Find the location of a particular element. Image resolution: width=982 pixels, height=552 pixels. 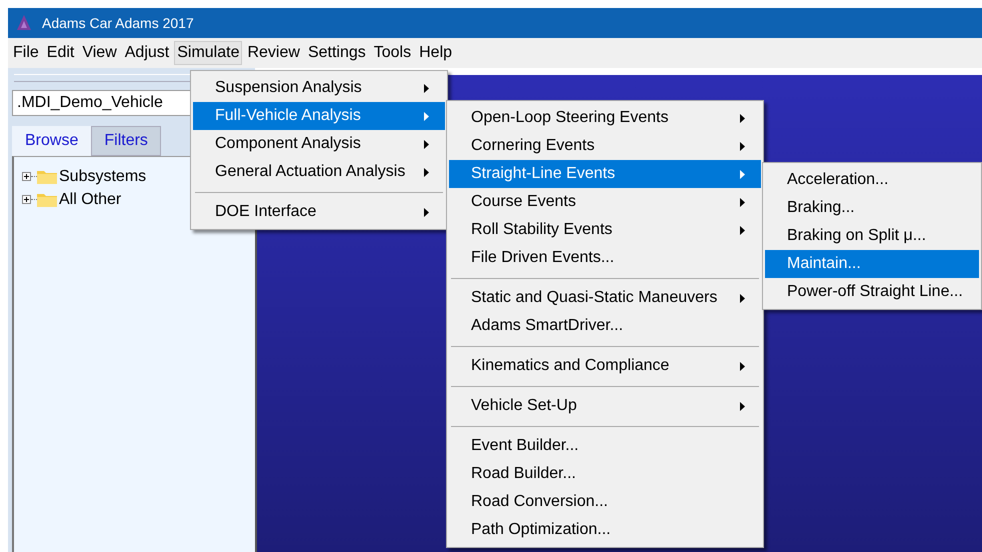

menu-bar-item: Tools is located at coordinates (392, 53).